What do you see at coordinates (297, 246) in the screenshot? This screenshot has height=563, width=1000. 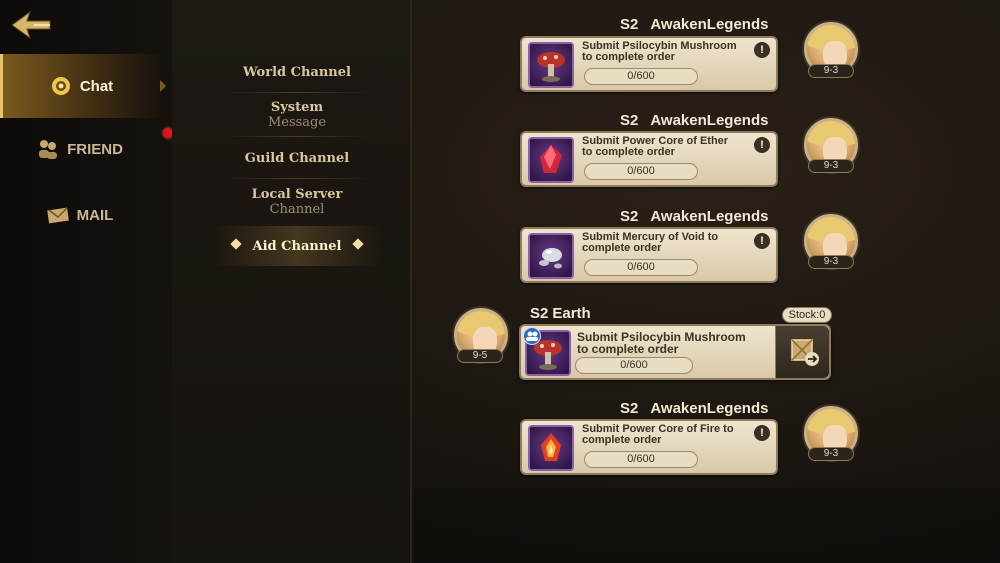 I see `channel-aid: Aid Channel` at bounding box center [297, 246].